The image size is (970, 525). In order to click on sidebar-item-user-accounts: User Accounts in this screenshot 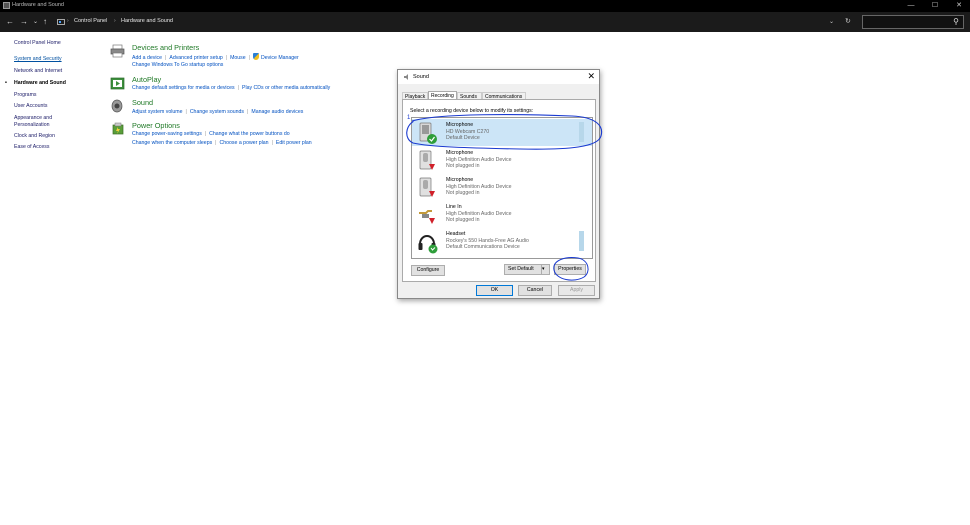, I will do `click(30, 106)`.